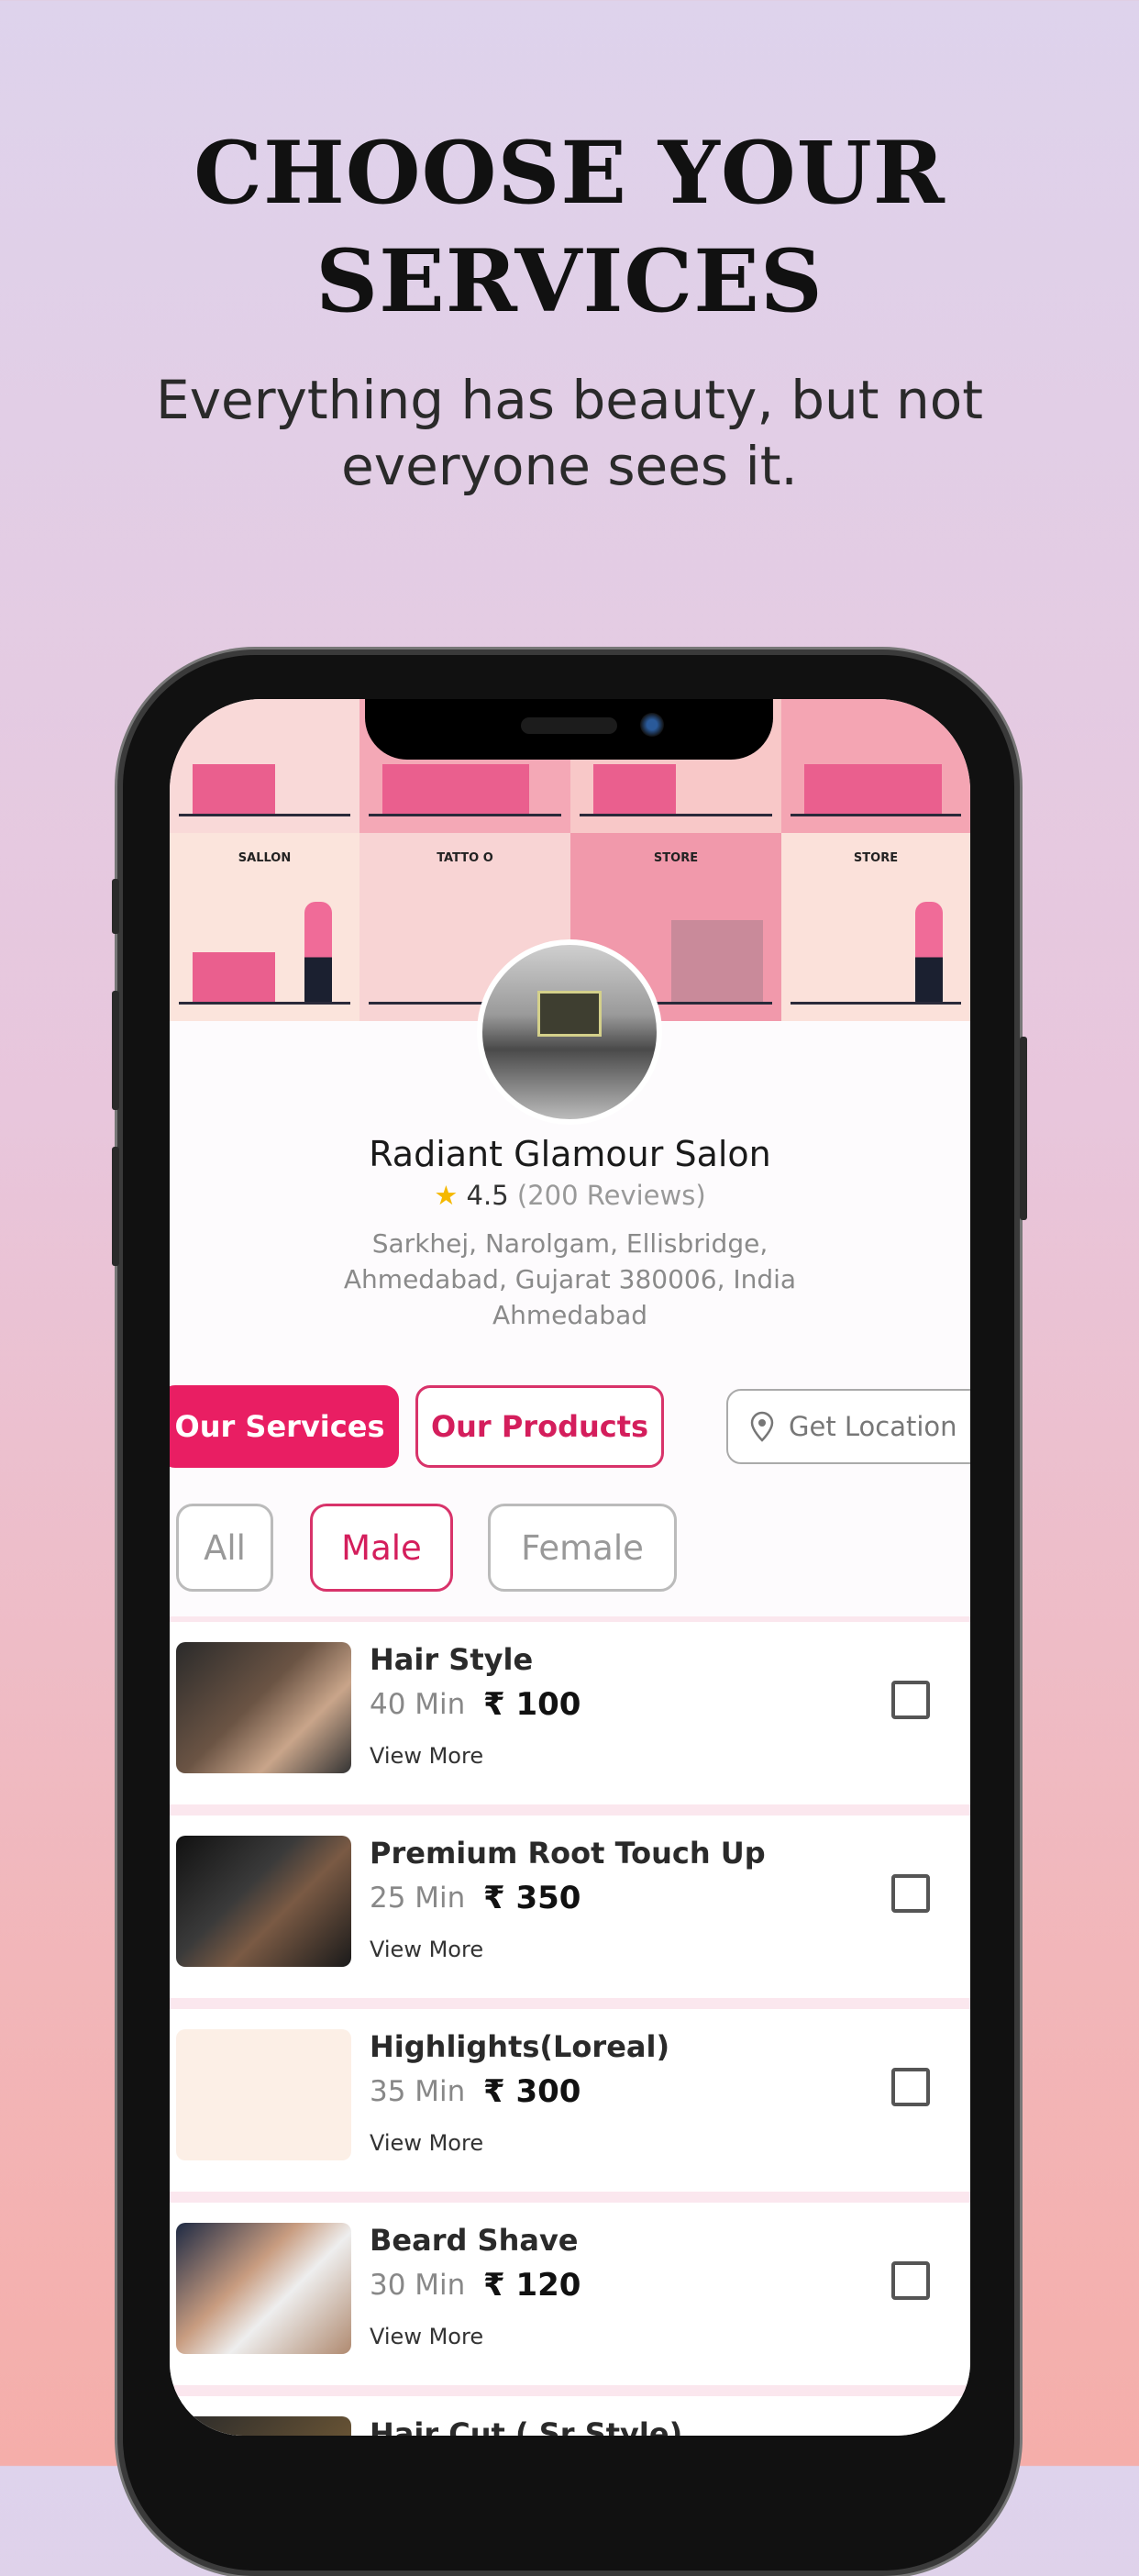 This screenshot has width=1139, height=2576. What do you see at coordinates (570, 1243) in the screenshot?
I see `address-line: Sarkhej, Narolgam, Ellisbridge,` at bounding box center [570, 1243].